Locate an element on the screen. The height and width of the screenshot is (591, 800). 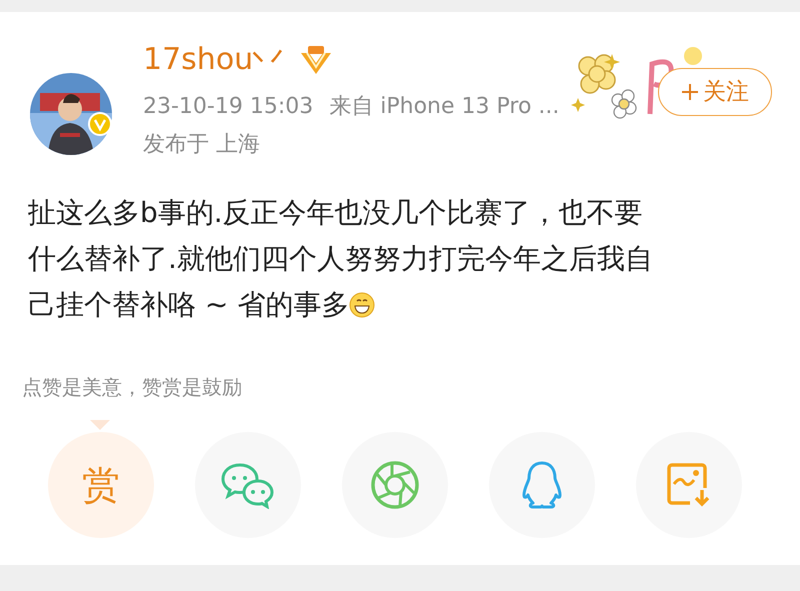
plus-icon is located at coordinates (690, 92).